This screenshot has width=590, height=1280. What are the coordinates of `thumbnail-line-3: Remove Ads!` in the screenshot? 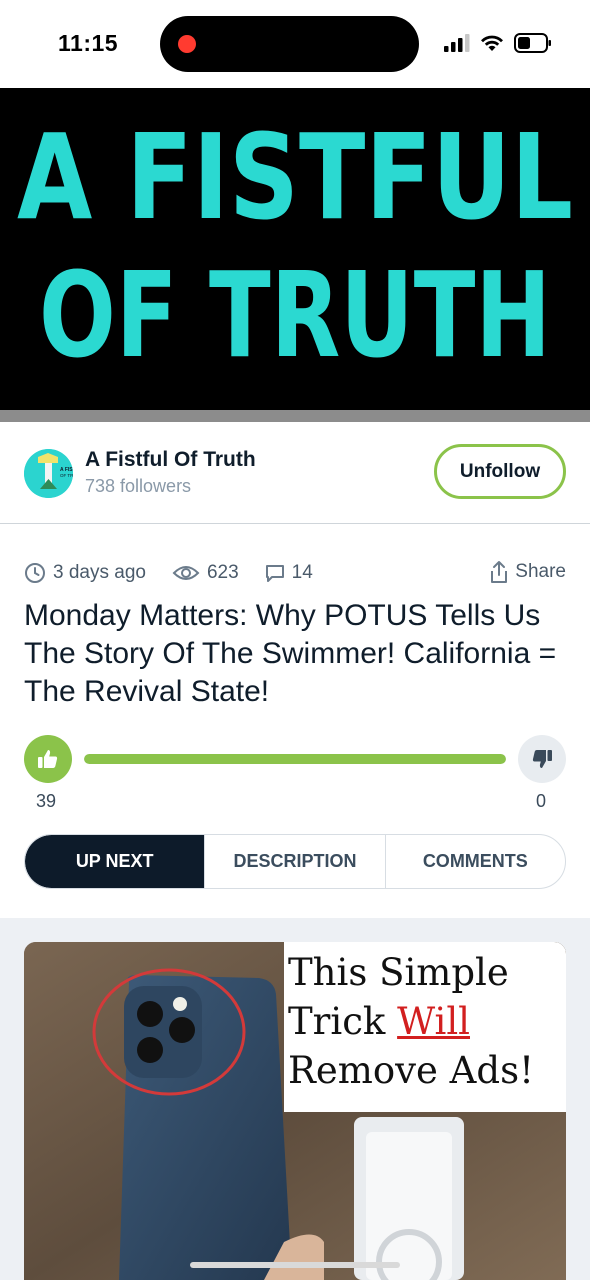 It's located at (411, 1070).